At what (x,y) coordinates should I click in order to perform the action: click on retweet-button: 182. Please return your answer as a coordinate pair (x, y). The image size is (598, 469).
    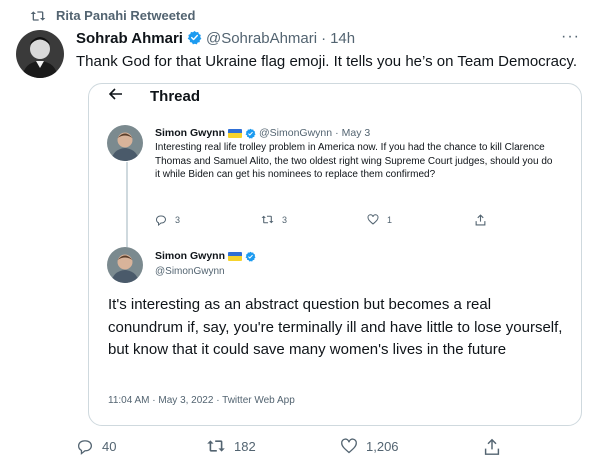
    Looking at the image, I should click on (231, 446).